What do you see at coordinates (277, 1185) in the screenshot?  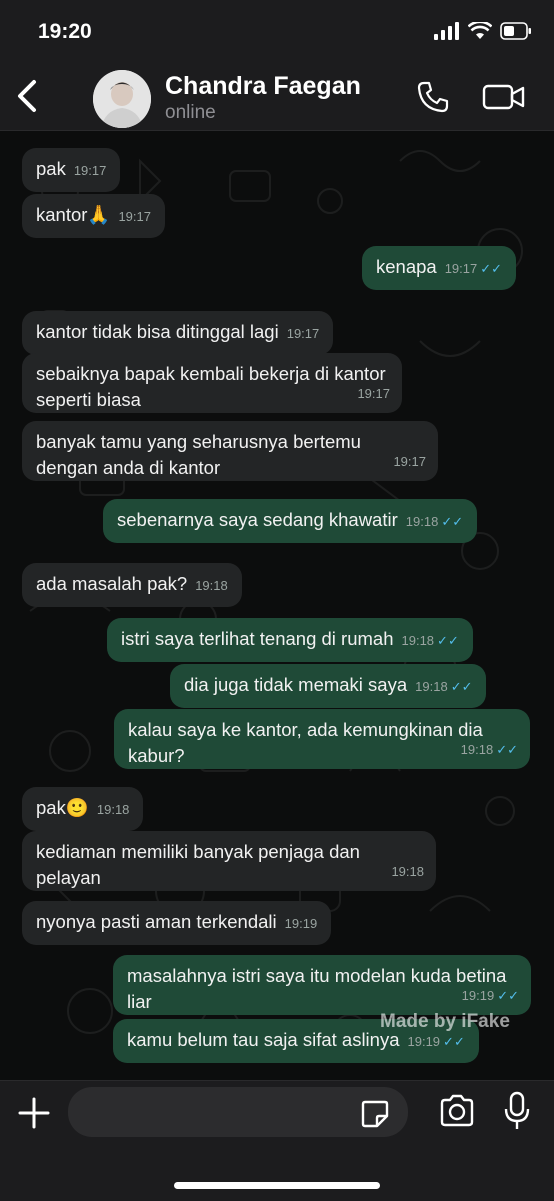 I see `home-indicator` at bounding box center [277, 1185].